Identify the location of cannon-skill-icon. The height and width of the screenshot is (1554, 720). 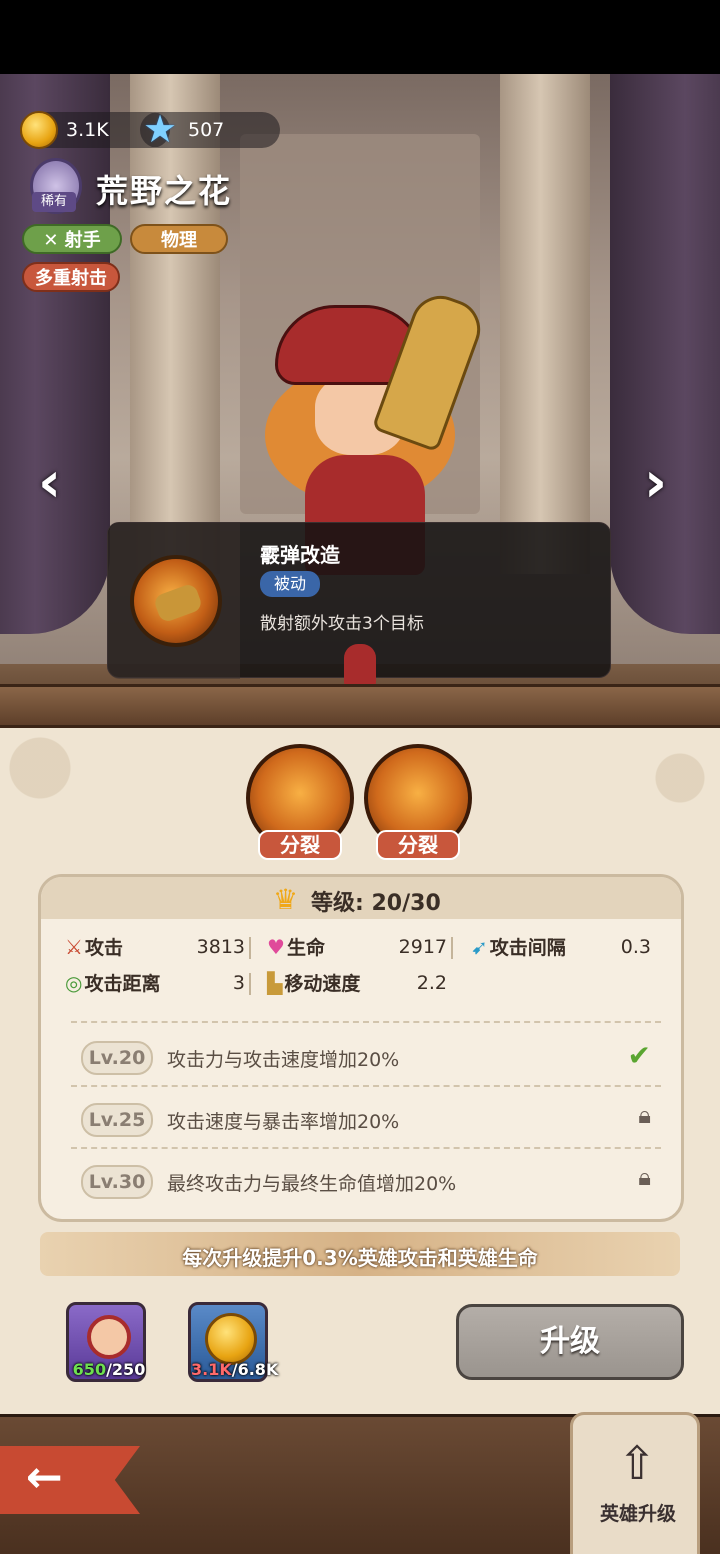
(176, 601).